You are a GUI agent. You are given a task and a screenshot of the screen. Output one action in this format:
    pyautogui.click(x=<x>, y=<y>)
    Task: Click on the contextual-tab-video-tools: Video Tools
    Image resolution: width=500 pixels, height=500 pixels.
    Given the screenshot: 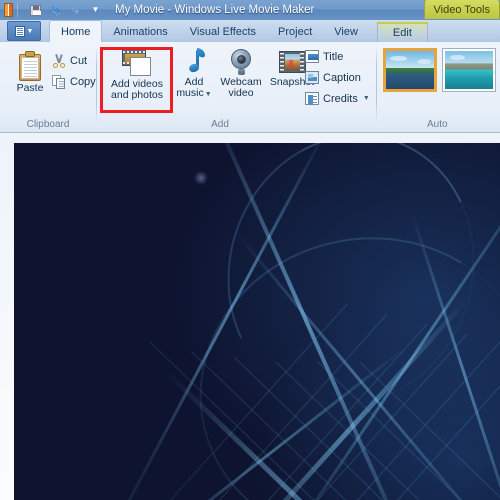 What is the action you would take?
    pyautogui.click(x=461, y=9)
    